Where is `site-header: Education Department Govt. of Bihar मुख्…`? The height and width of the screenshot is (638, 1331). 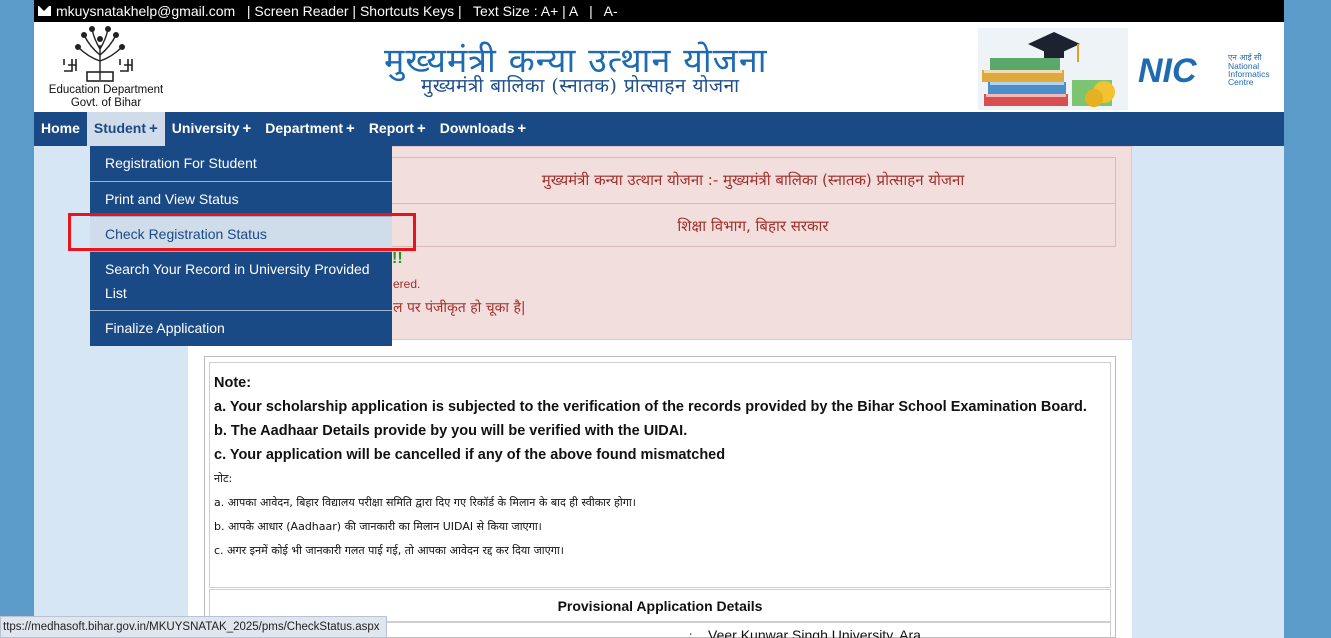 site-header: Education Department Govt. of Bihar मुख्… is located at coordinates (659, 67).